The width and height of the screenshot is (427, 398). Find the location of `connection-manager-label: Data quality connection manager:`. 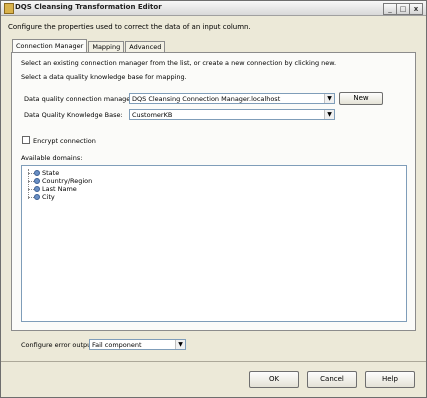

connection-manager-label: Data quality connection manager: is located at coordinates (80, 99).